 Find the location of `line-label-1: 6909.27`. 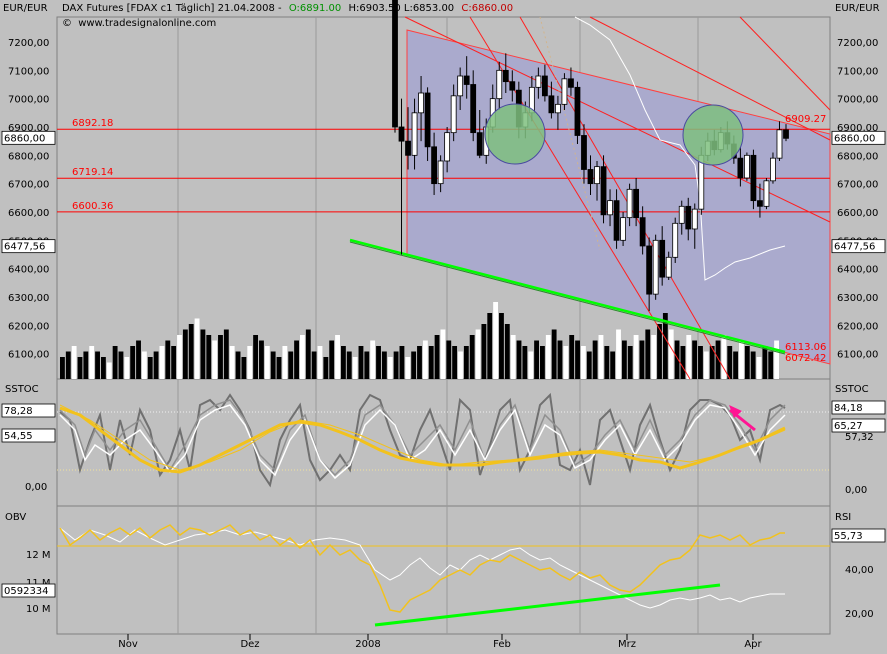

line-label-1: 6909.27 is located at coordinates (805, 119).